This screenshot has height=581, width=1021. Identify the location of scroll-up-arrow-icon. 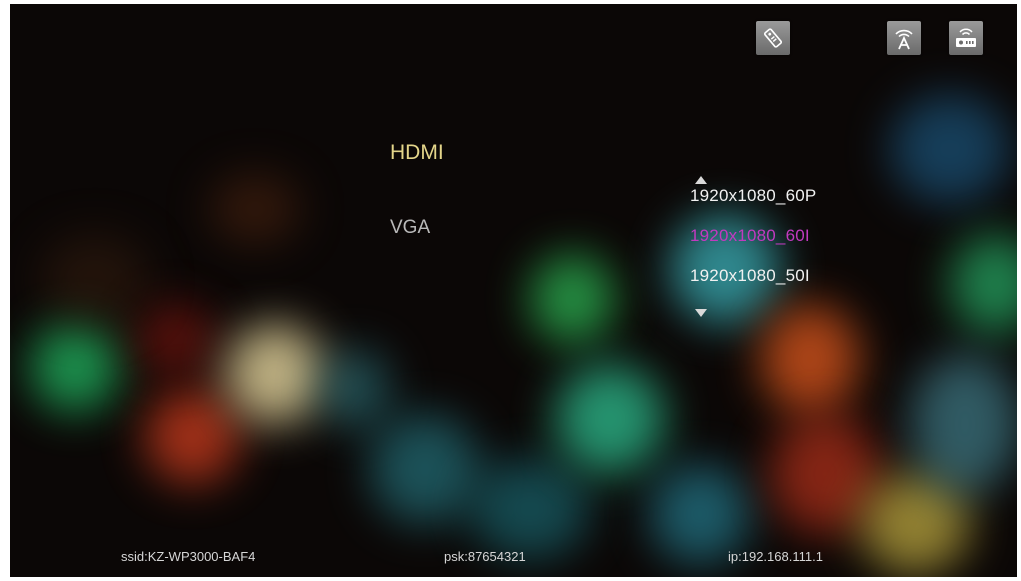
(701, 180).